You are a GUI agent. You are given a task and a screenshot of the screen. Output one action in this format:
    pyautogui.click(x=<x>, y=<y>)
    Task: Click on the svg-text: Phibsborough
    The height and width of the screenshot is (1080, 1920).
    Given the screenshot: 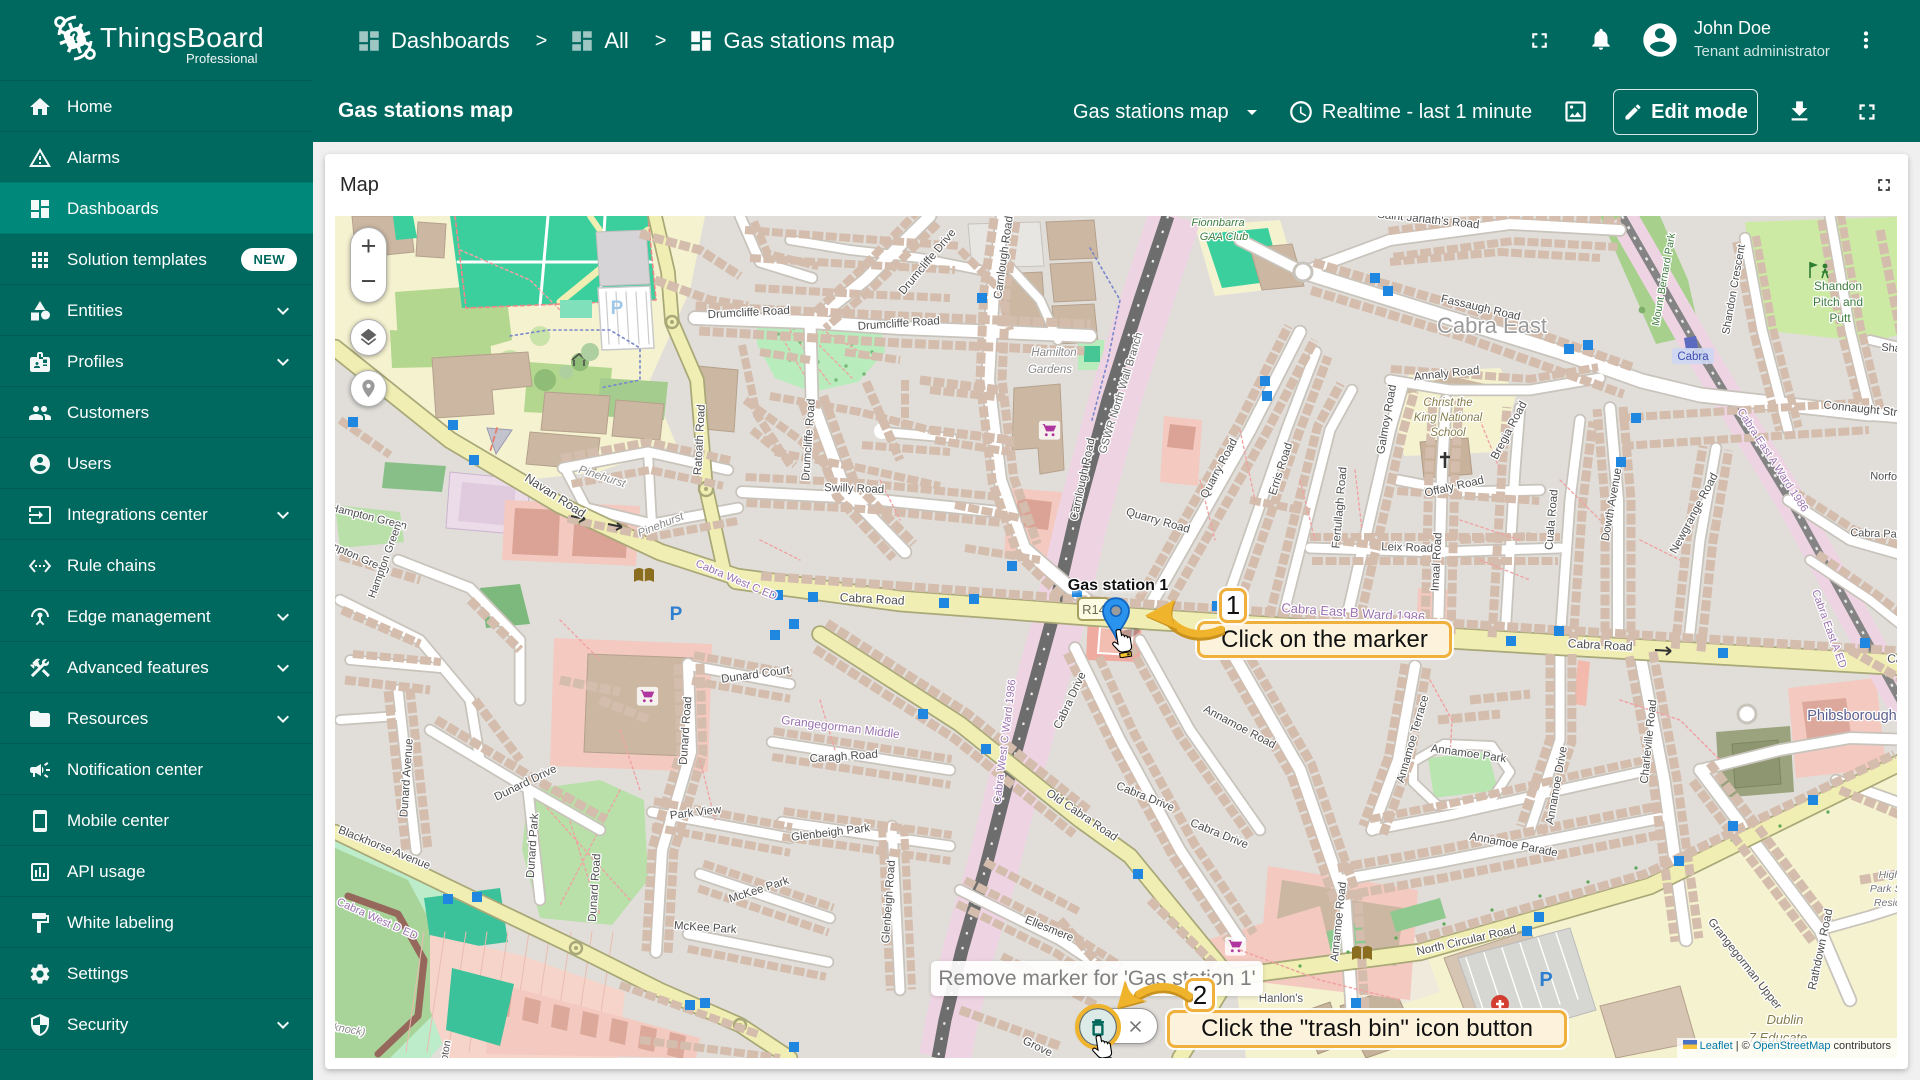 What is the action you would take?
    pyautogui.click(x=1852, y=716)
    